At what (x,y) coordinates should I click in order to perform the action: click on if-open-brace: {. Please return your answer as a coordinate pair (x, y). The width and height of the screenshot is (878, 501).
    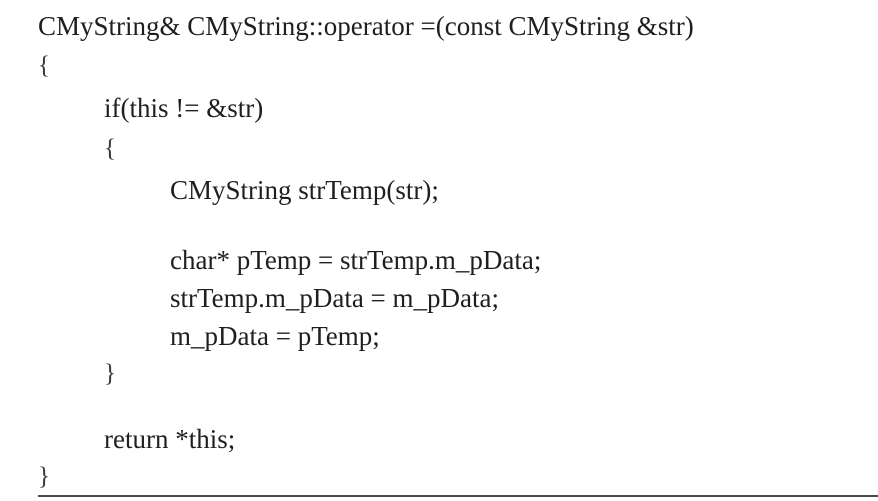
    Looking at the image, I should click on (110, 148).